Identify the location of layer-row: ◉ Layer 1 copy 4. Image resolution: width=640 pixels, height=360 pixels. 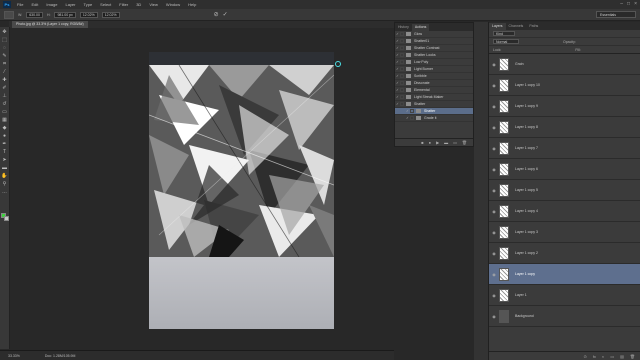
(564, 211).